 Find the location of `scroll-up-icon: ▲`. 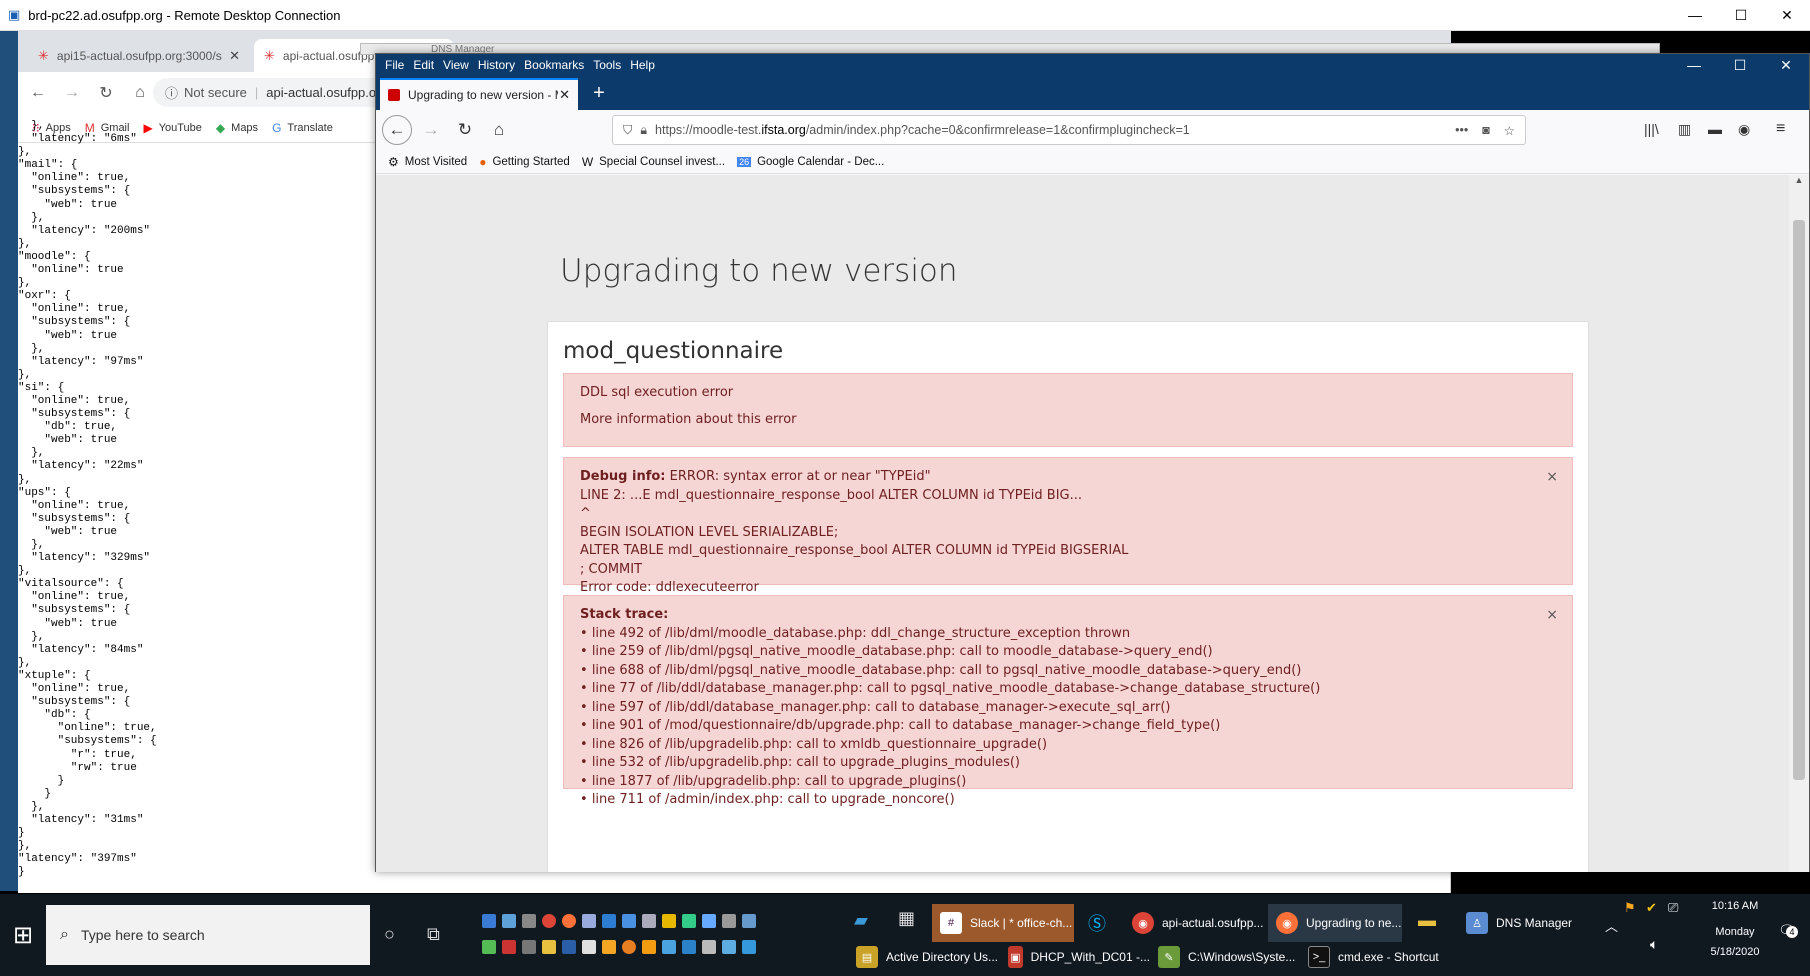

scroll-up-icon: ▲ is located at coordinates (1799, 180).